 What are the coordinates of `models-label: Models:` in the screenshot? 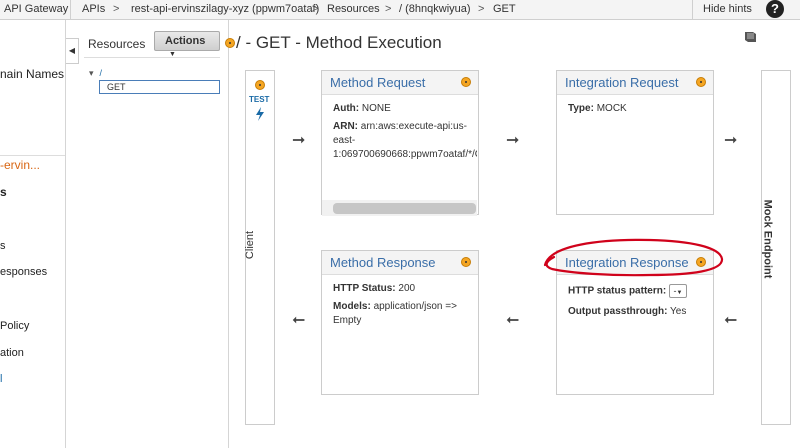 It's located at (352, 306).